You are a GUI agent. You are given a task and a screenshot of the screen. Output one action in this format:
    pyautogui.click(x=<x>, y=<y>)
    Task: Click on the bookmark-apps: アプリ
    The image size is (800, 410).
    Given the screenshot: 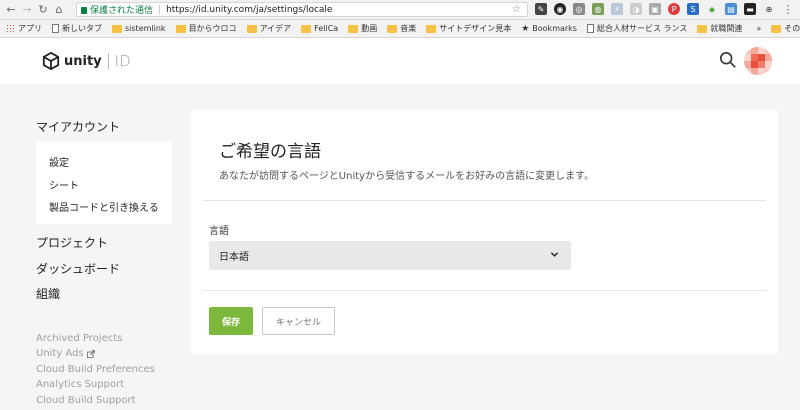 What is the action you would take?
    pyautogui.click(x=21, y=28)
    